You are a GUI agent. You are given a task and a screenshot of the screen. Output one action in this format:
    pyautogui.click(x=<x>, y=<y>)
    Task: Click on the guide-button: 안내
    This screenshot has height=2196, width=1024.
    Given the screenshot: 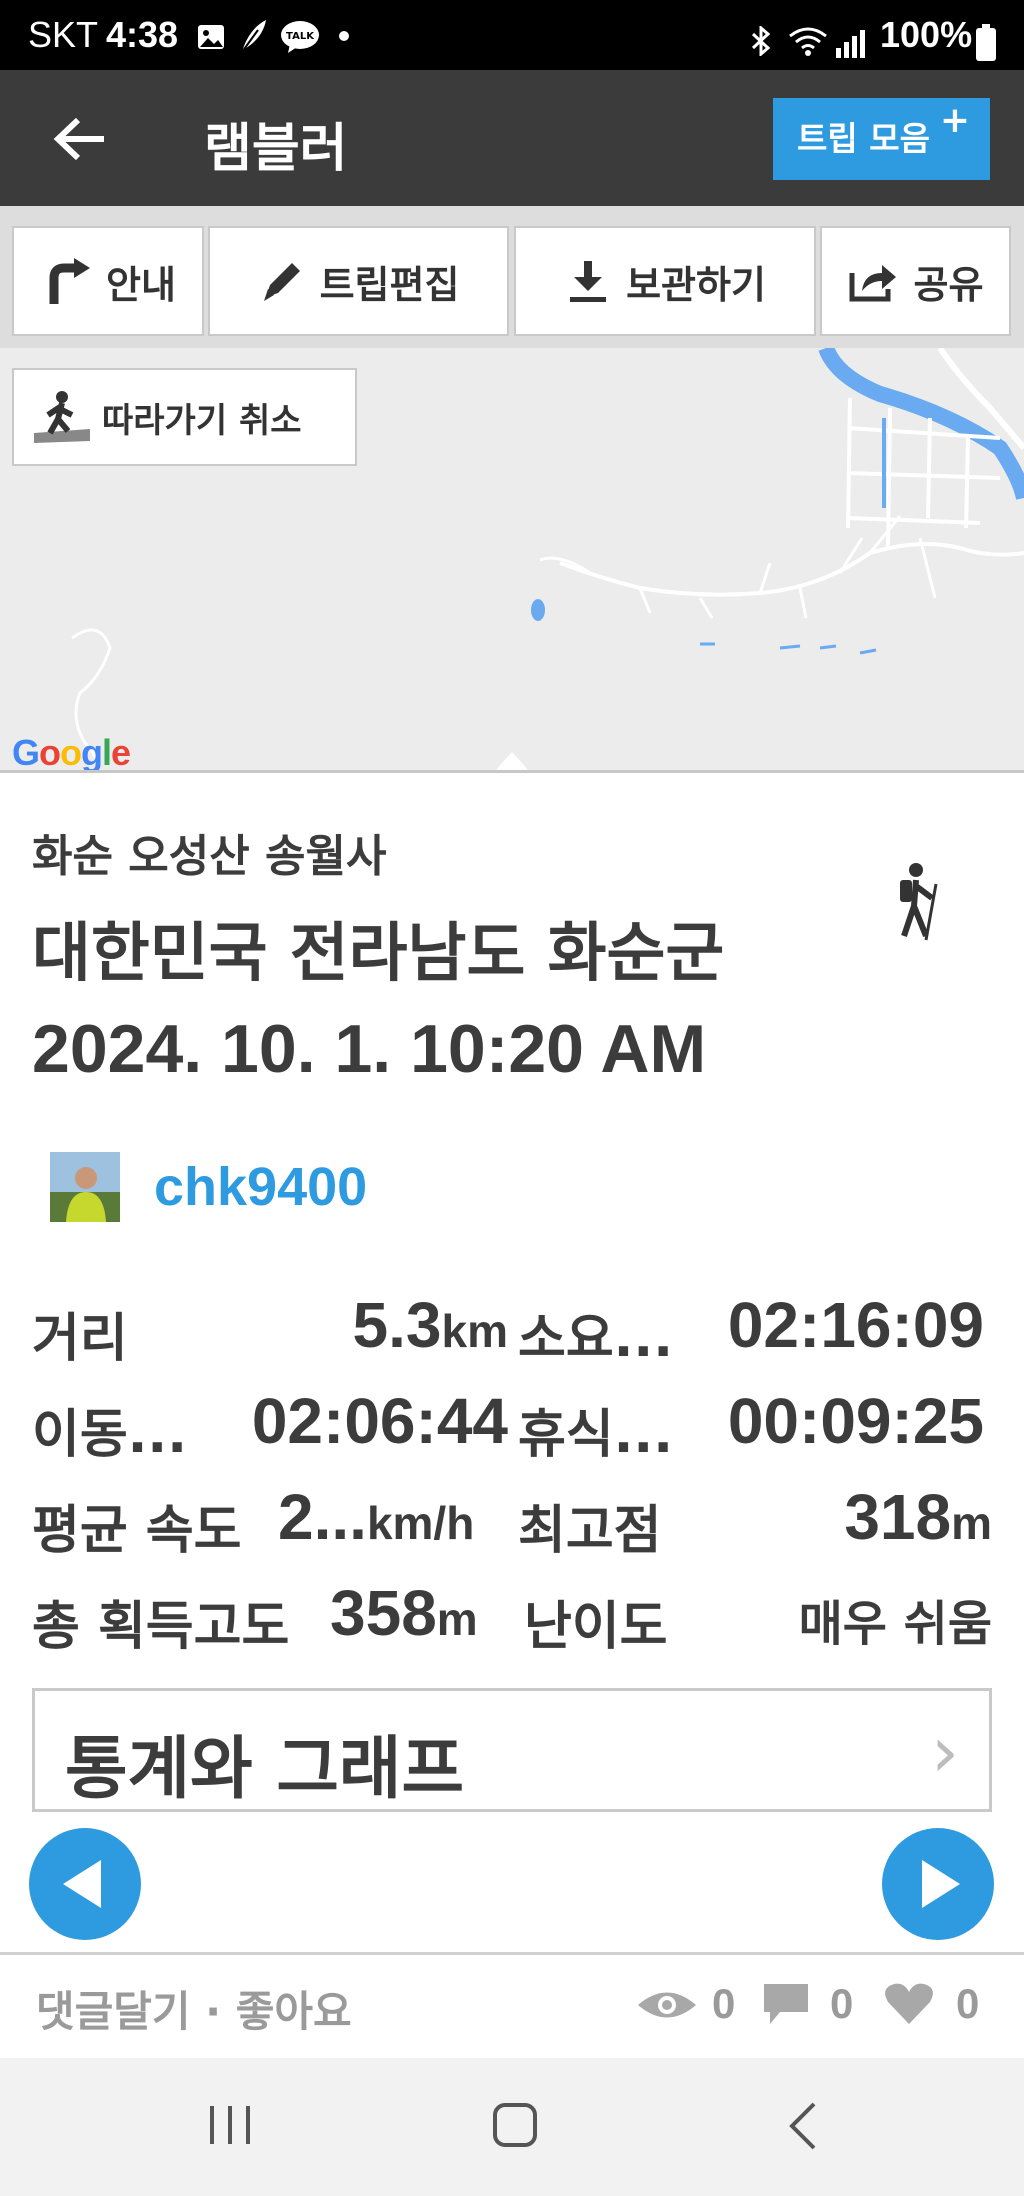 What is the action you would take?
    pyautogui.click(x=108, y=281)
    